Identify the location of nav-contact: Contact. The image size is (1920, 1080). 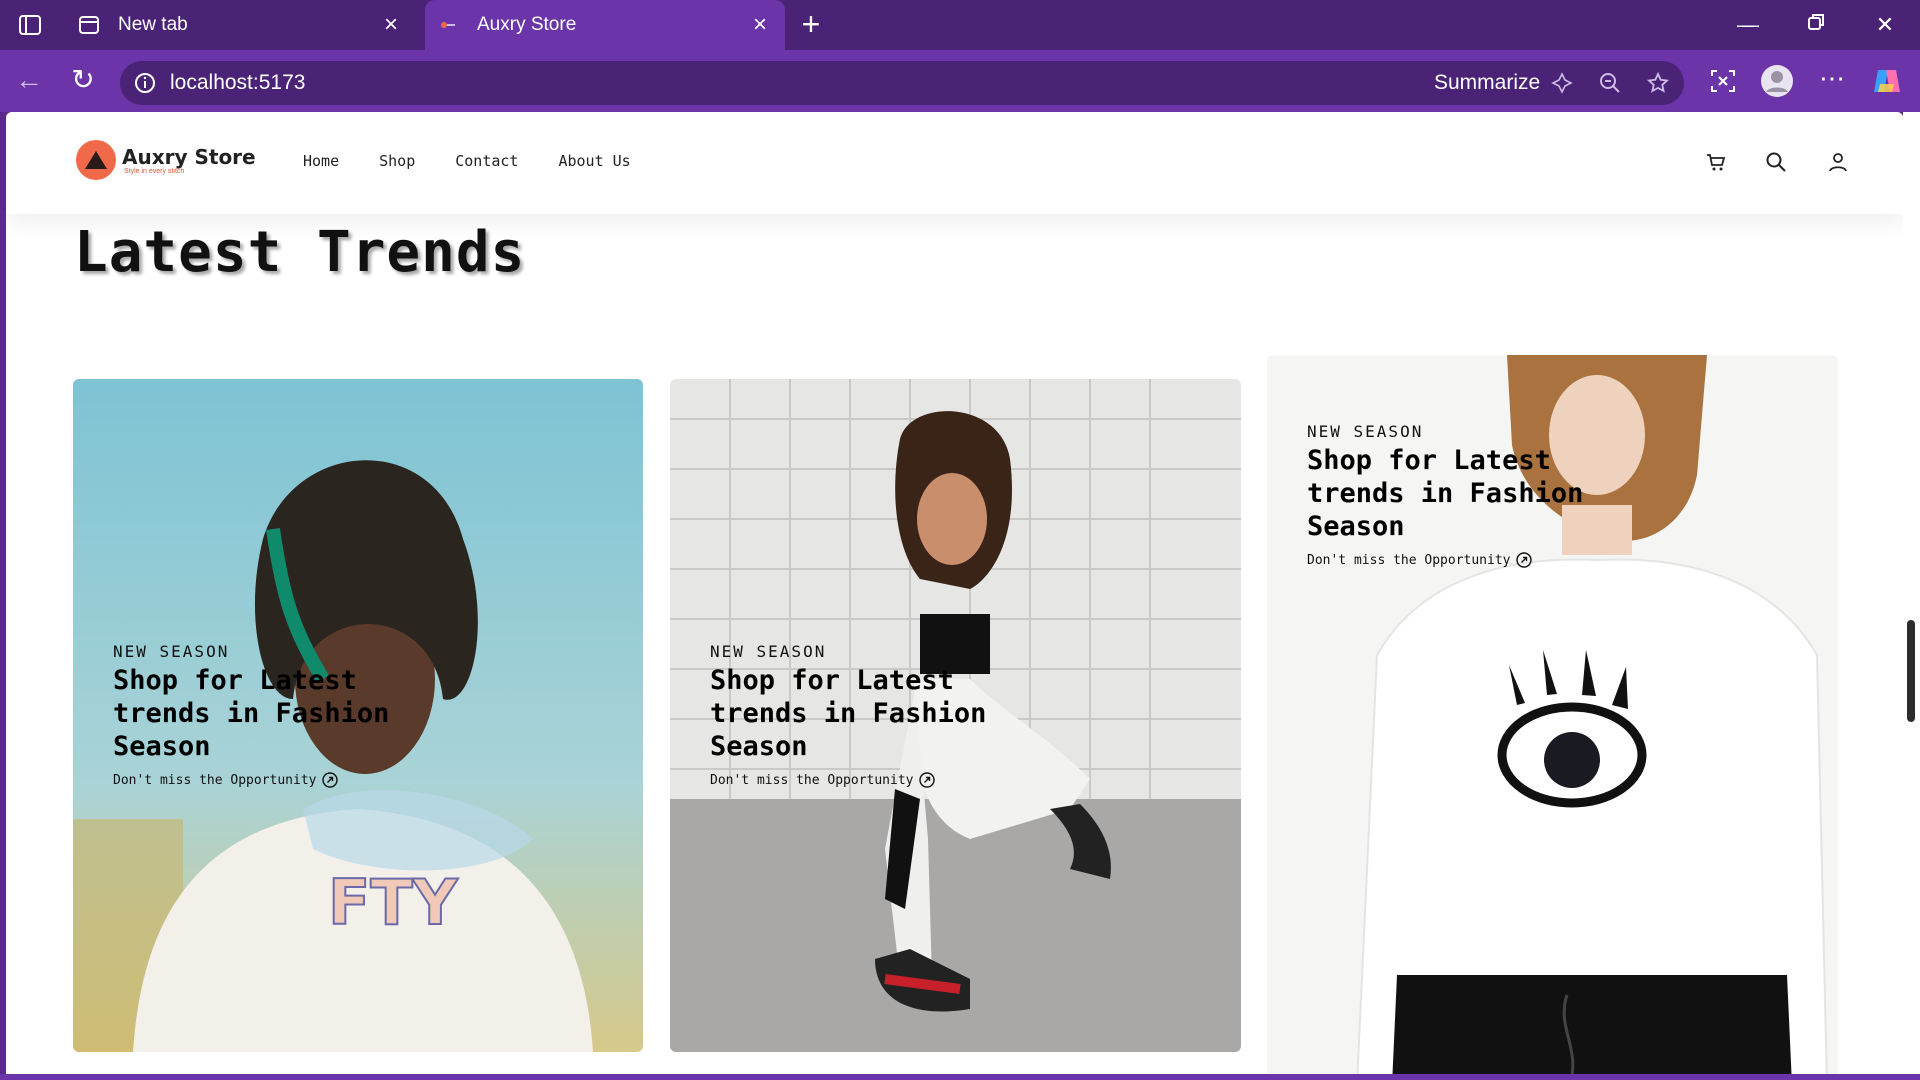
(486, 161).